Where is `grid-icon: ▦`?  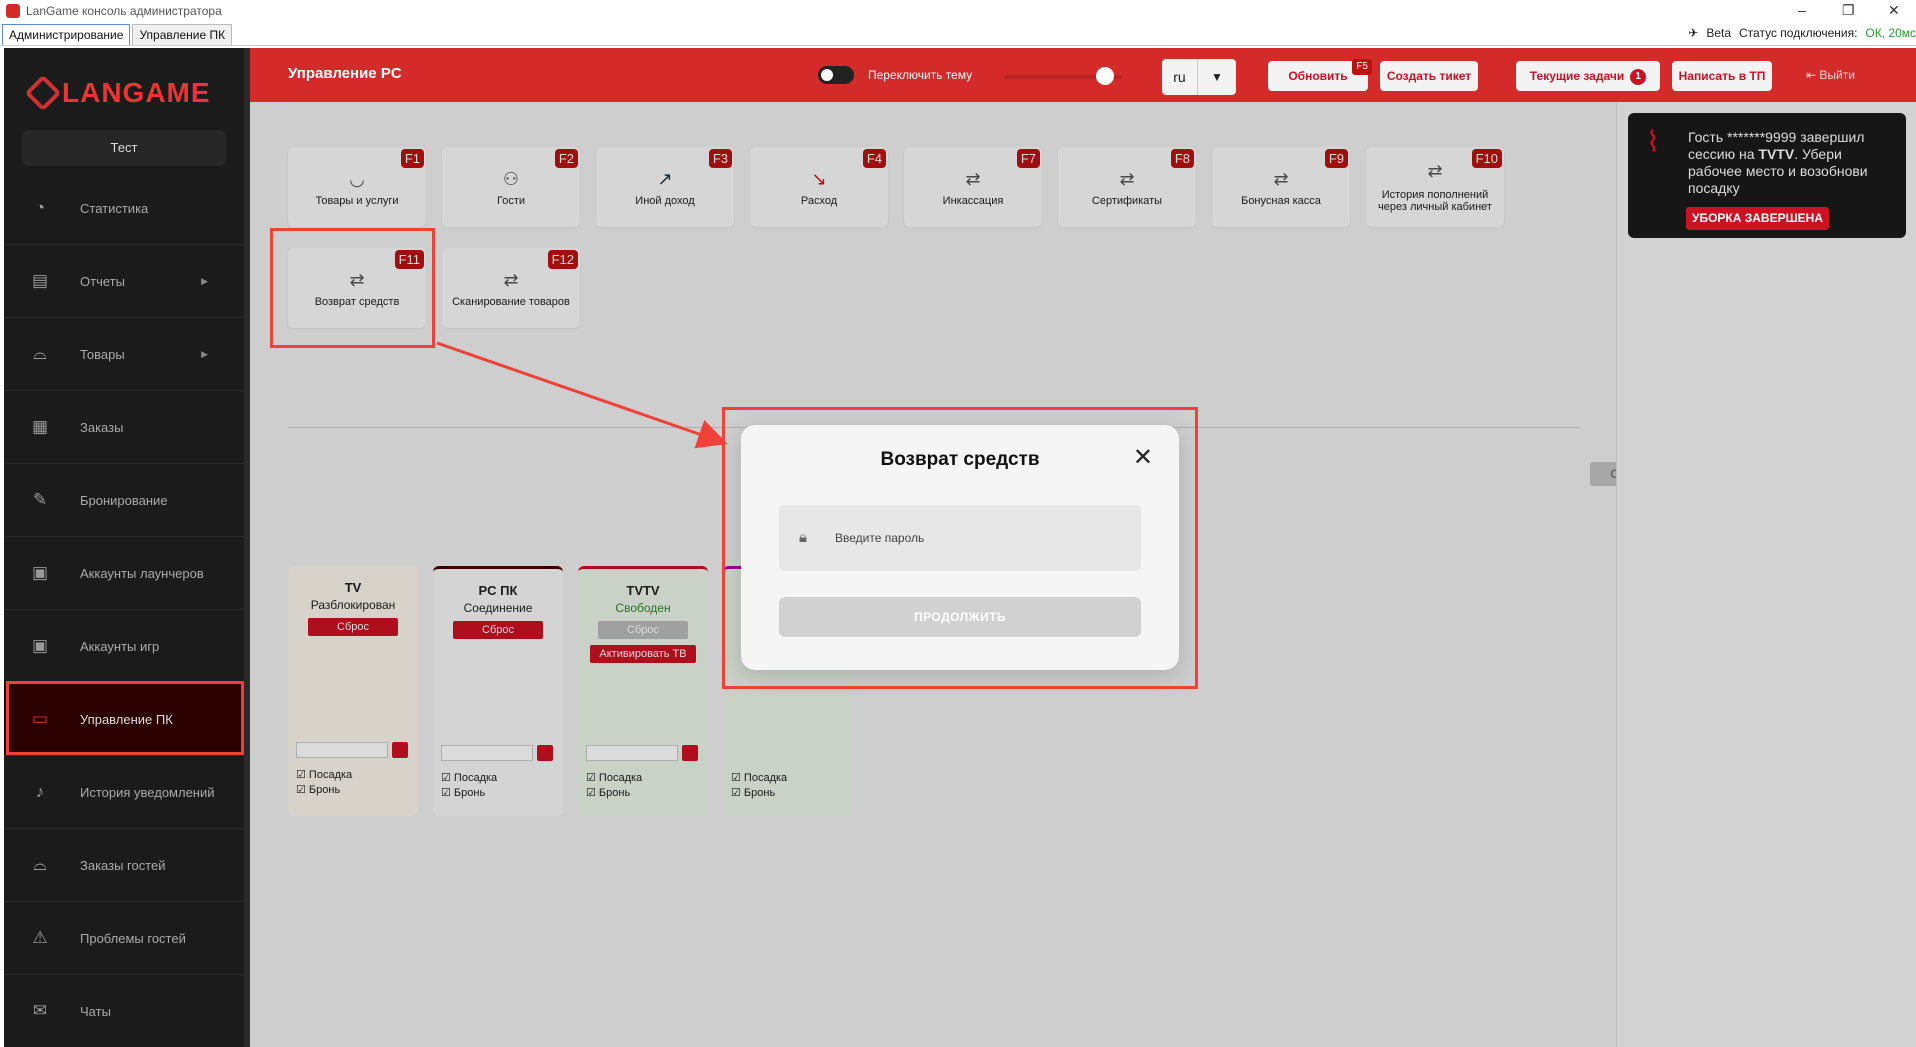 grid-icon: ▦ is located at coordinates (40, 426).